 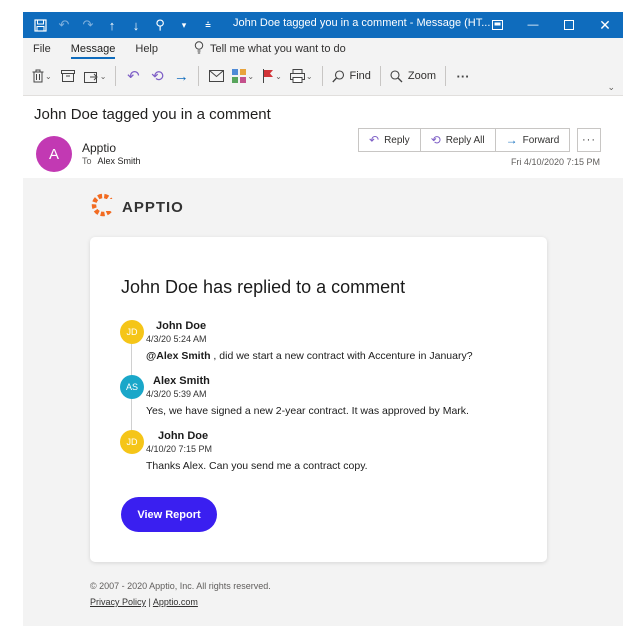 I want to click on tab-help: Help, so click(x=146, y=49).